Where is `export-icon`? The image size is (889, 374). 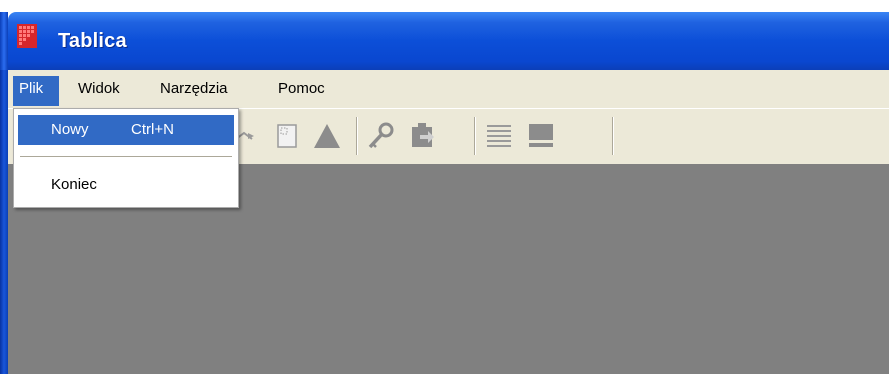
export-icon is located at coordinates (423, 136).